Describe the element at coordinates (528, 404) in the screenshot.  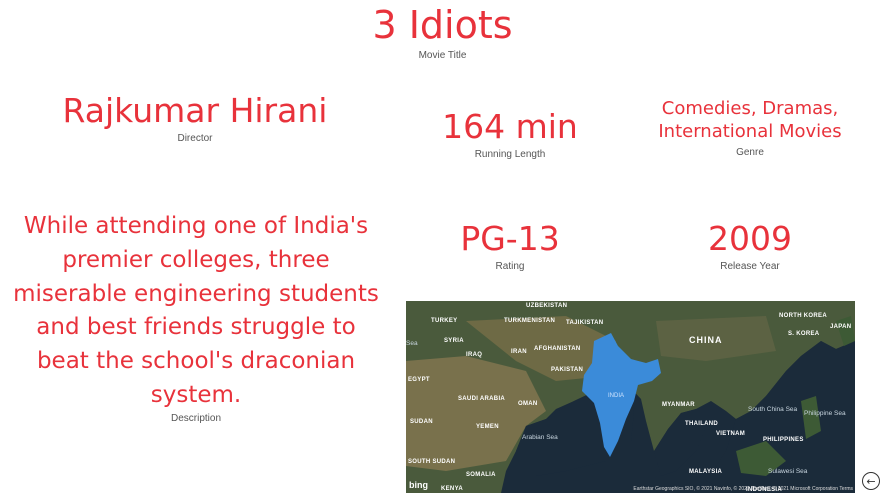
I see `map-label-oman: OMAN` at that location.